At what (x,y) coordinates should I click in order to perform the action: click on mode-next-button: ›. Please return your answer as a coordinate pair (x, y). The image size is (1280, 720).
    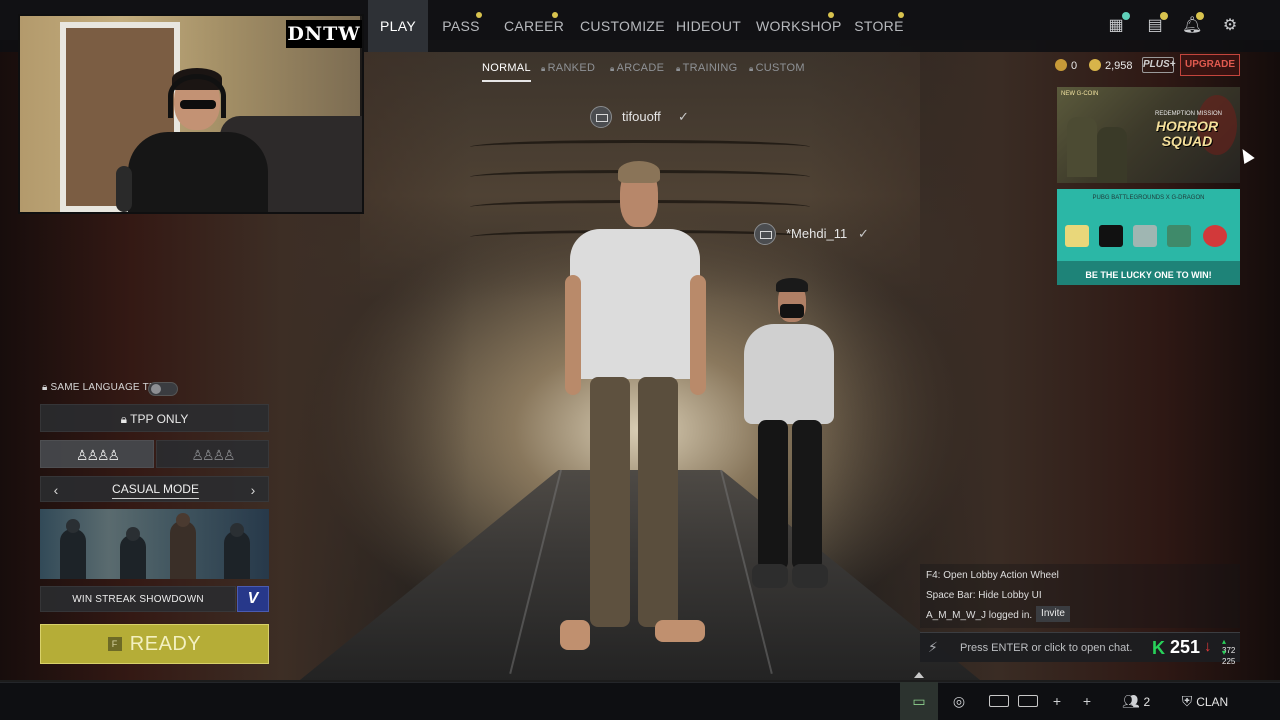
    Looking at the image, I should click on (253, 490).